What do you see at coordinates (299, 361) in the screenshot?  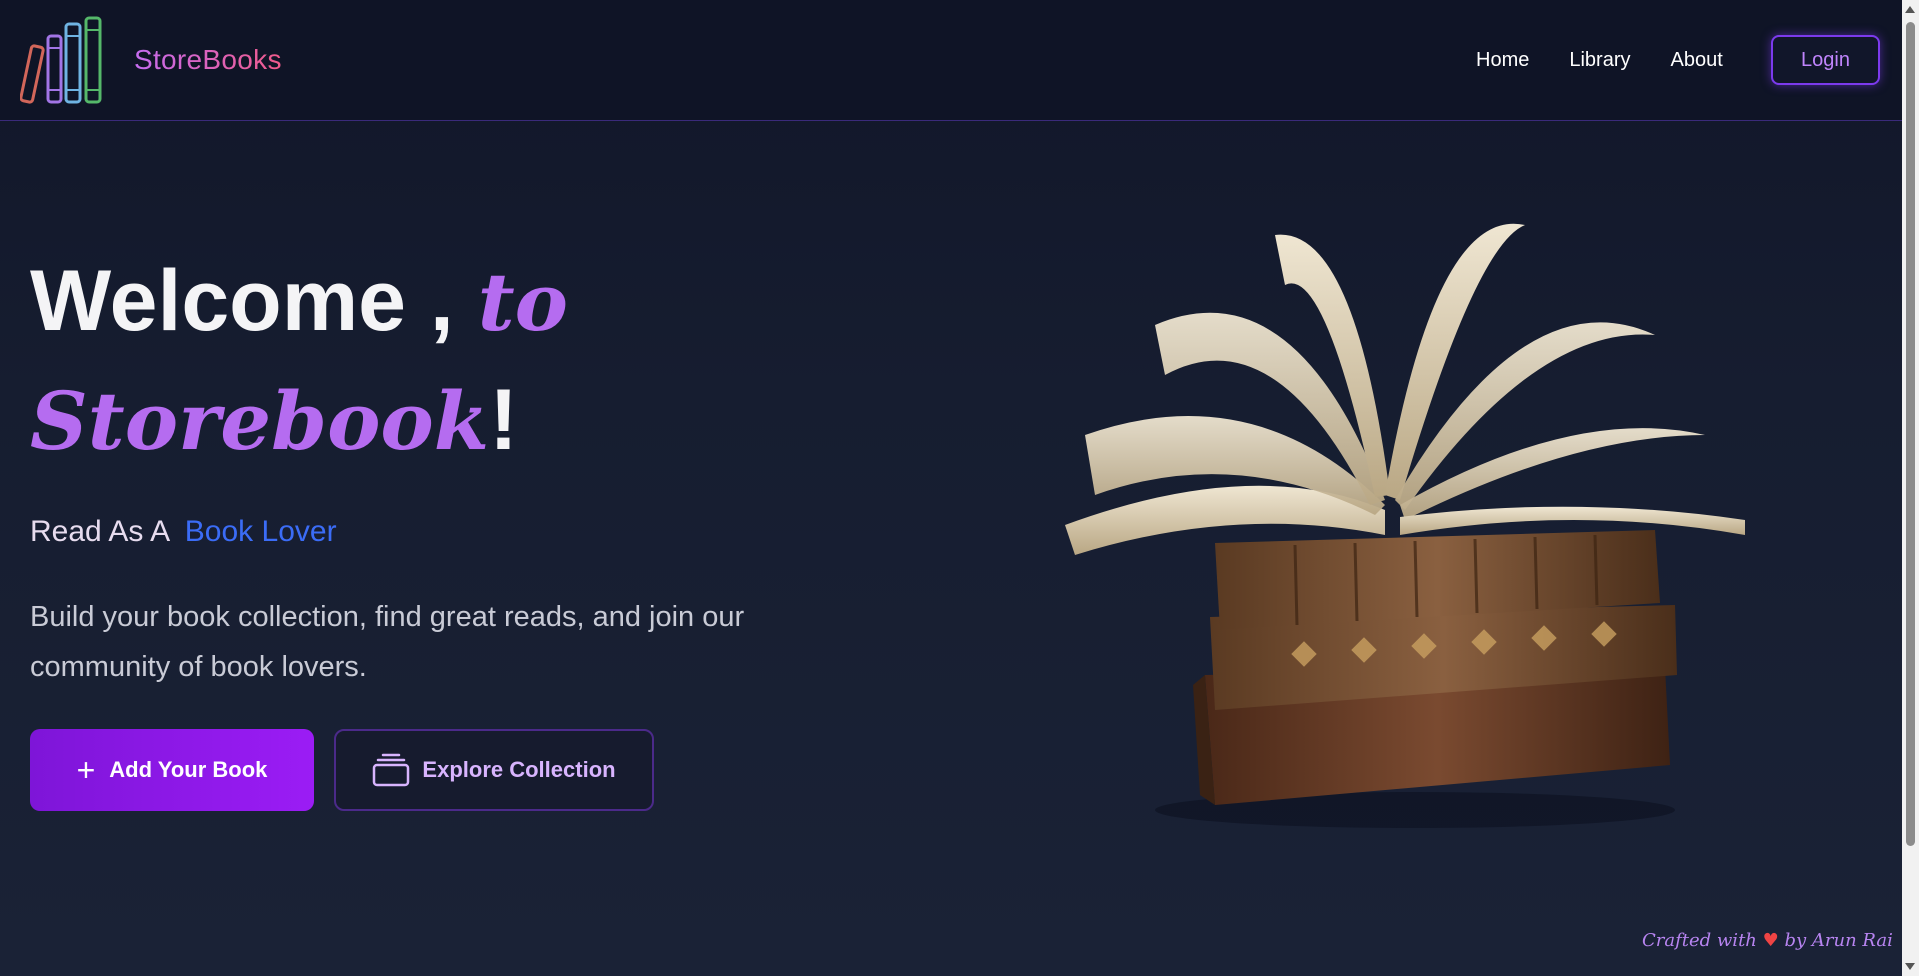 I see `hero-title: Welcome , to Storebook!` at bounding box center [299, 361].